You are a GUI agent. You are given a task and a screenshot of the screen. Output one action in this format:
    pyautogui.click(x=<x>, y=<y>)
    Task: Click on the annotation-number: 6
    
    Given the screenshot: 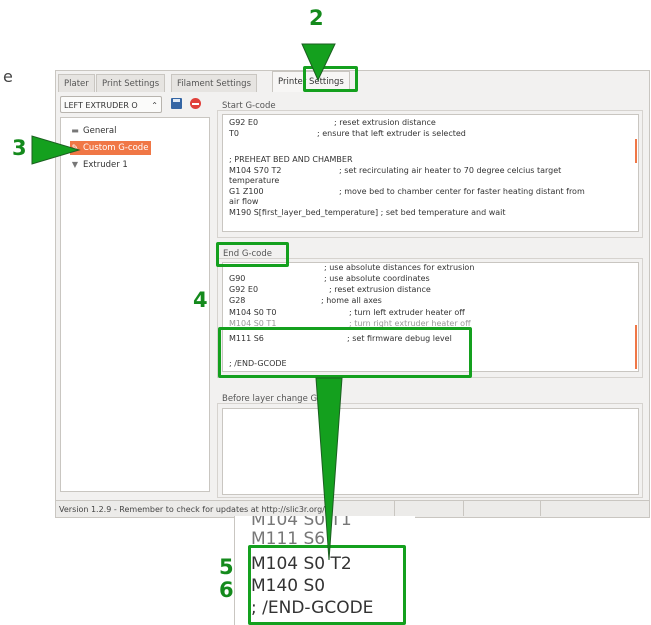 What is the action you would take?
    pyautogui.click(x=226, y=590)
    